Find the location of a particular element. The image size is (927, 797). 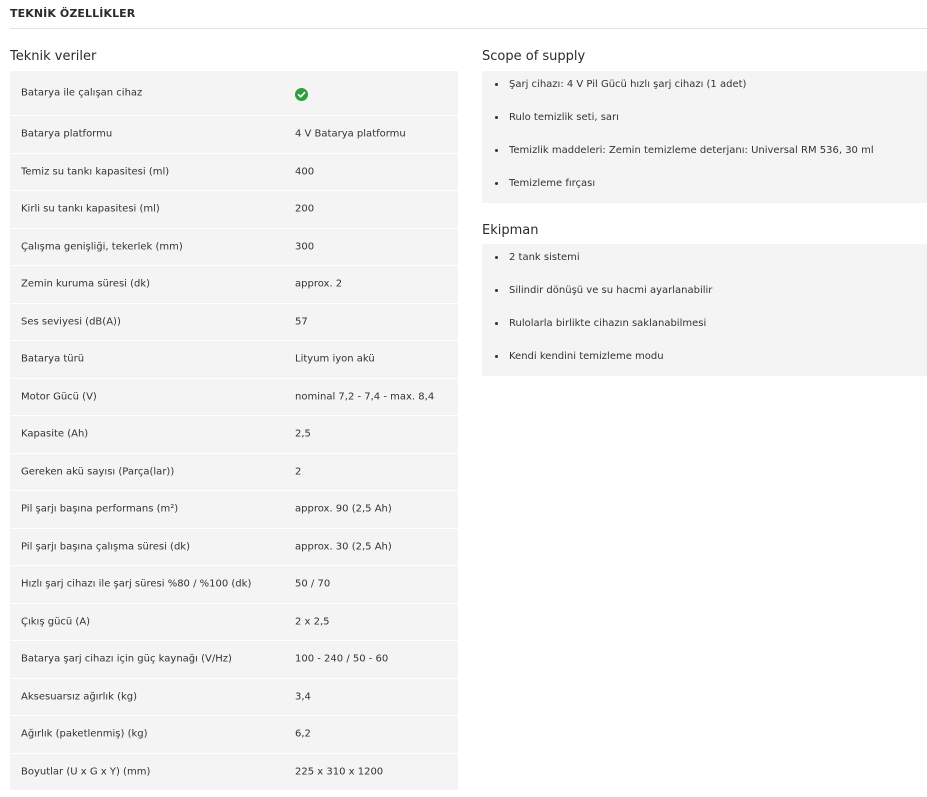

spec-row: Çalışma genişliği, tekerlek (mm) 300 is located at coordinates (234, 247).